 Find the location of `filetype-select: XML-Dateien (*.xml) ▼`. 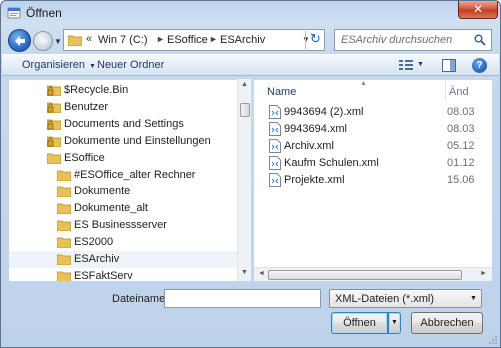

filetype-select: XML-Dateien (*.xml) ▼ is located at coordinates (405, 298).